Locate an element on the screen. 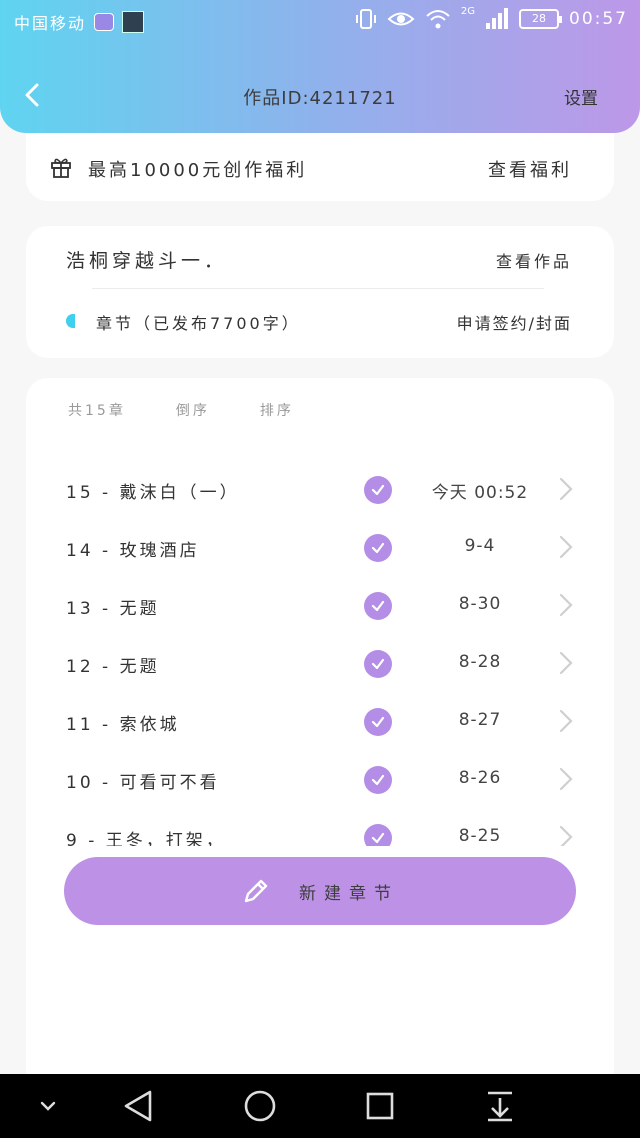 This screenshot has width=640, height=1138. square-recents-icon is located at coordinates (380, 1106).